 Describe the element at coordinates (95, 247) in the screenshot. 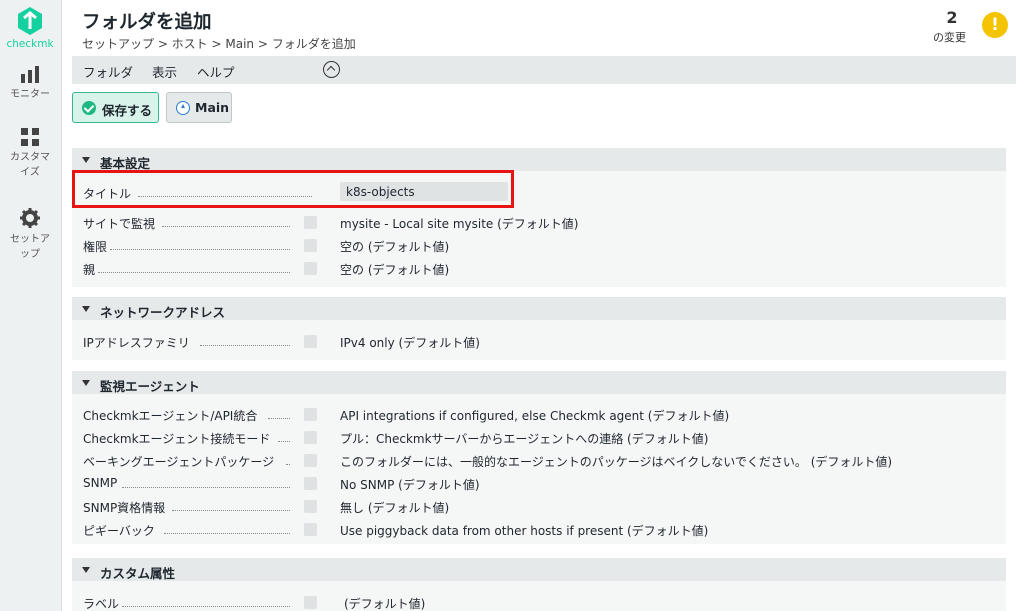

I see `permission-label: 権限` at that location.